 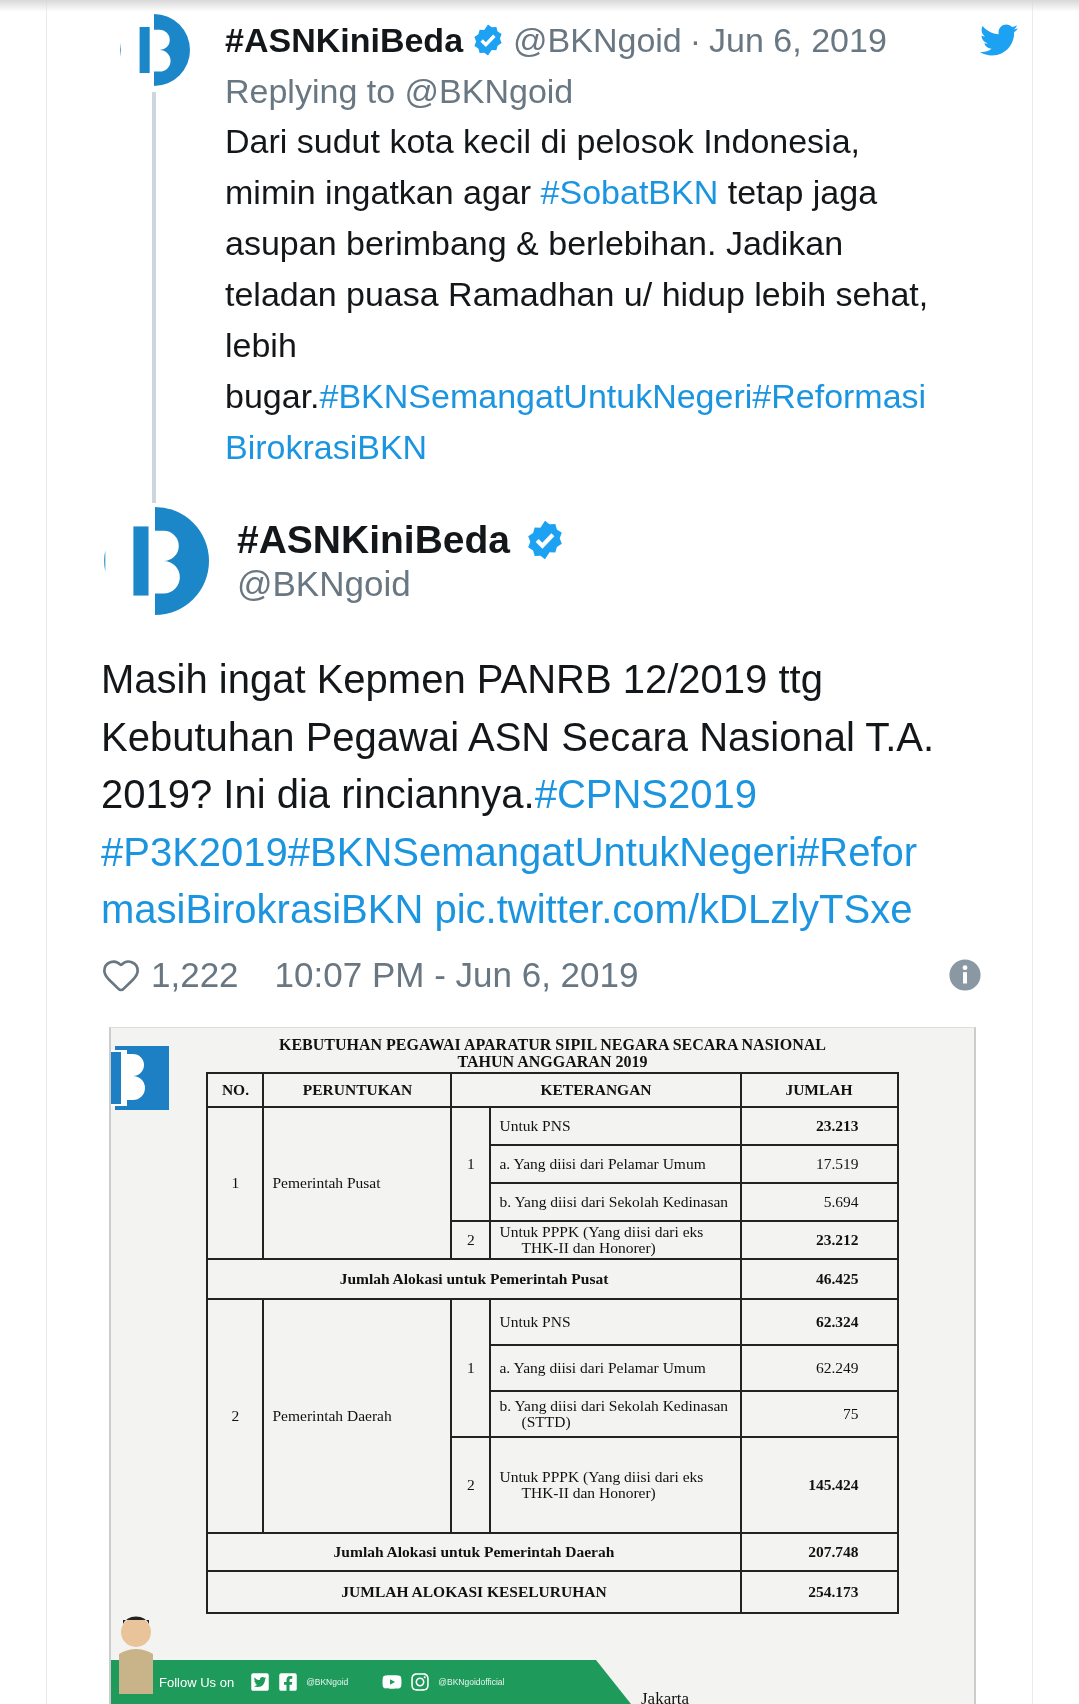 What do you see at coordinates (819, 1591) in the screenshot?
I see `table-cell: 254.173` at bounding box center [819, 1591].